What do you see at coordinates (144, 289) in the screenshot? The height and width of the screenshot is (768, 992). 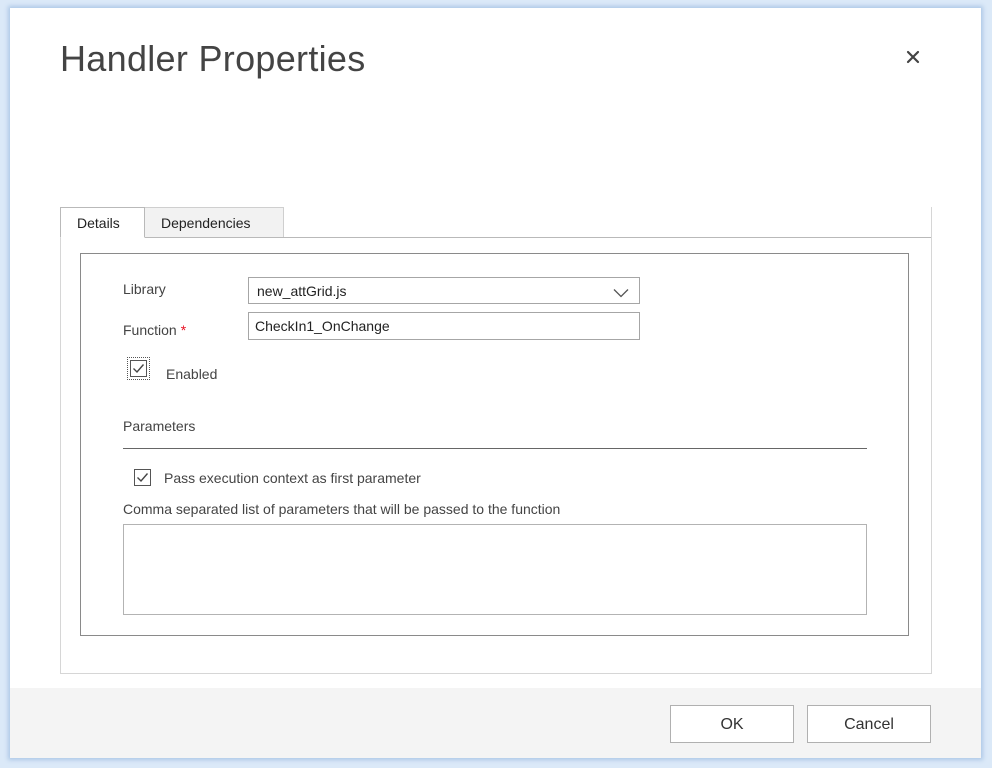 I see `library-label: Library` at bounding box center [144, 289].